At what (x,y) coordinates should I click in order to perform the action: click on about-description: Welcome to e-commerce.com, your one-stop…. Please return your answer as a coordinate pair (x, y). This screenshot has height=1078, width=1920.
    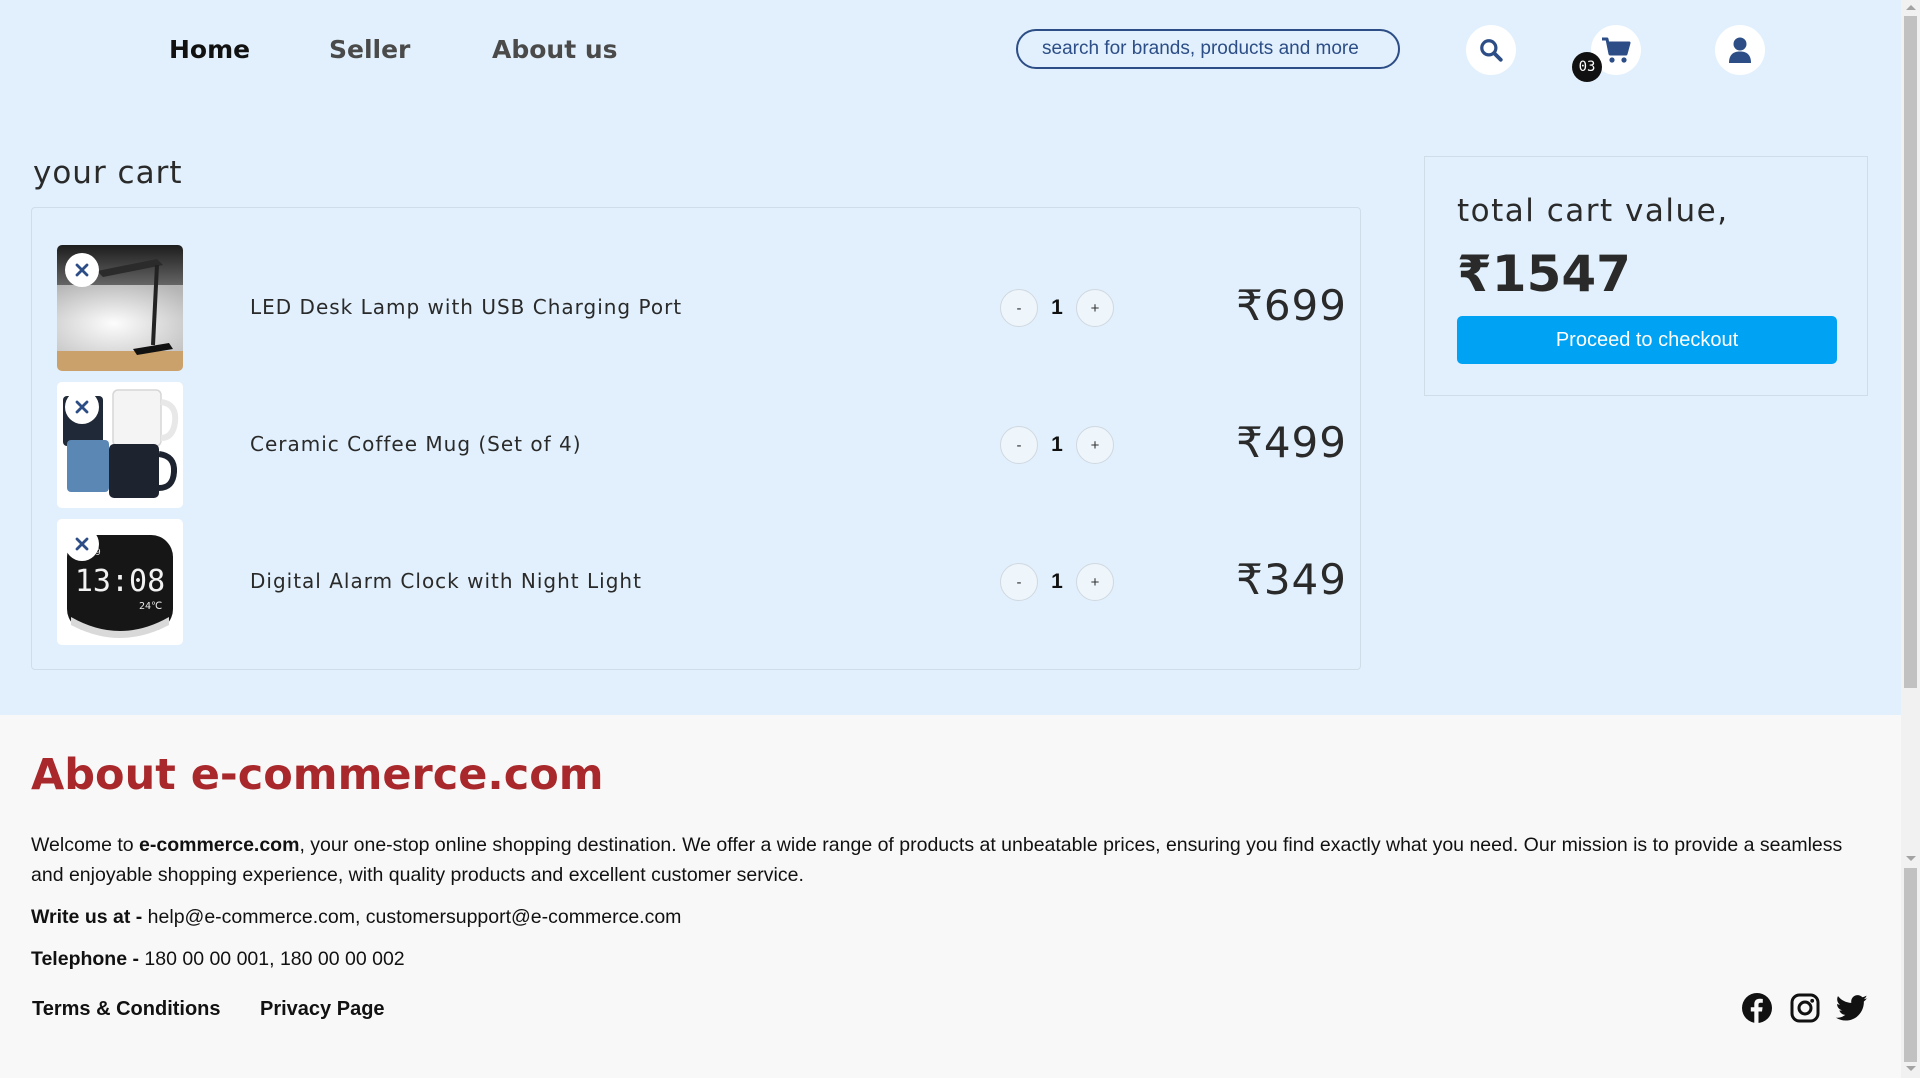
    Looking at the image, I should click on (946, 860).